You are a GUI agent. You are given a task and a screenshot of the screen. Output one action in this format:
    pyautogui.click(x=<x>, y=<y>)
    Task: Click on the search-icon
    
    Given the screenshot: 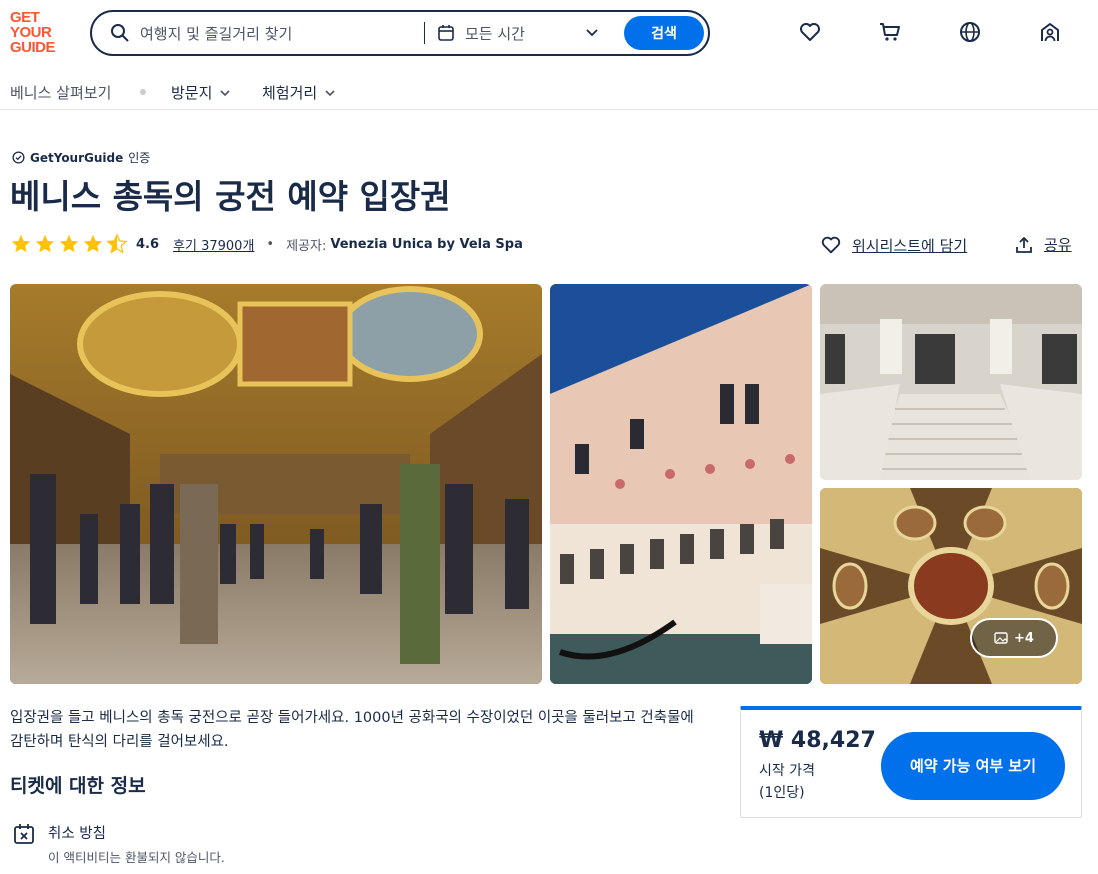 What is the action you would take?
    pyautogui.click(x=120, y=33)
    